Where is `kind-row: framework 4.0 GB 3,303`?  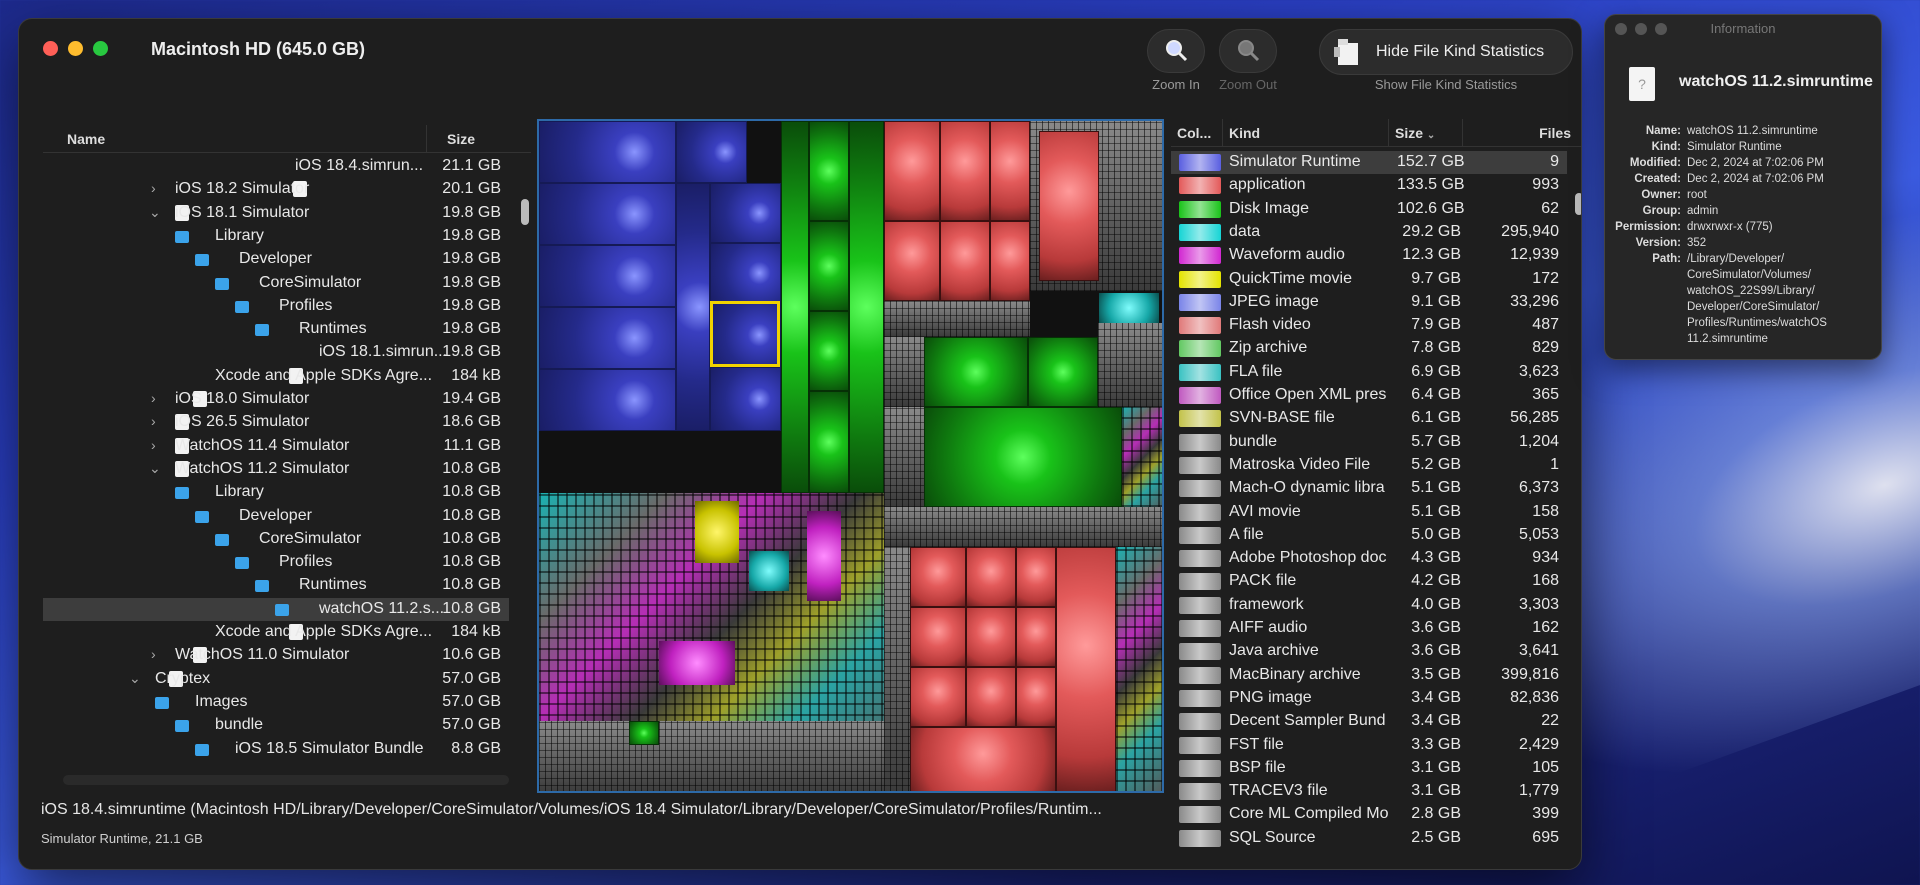 kind-row: framework 4.0 GB 3,303 is located at coordinates (1369, 605).